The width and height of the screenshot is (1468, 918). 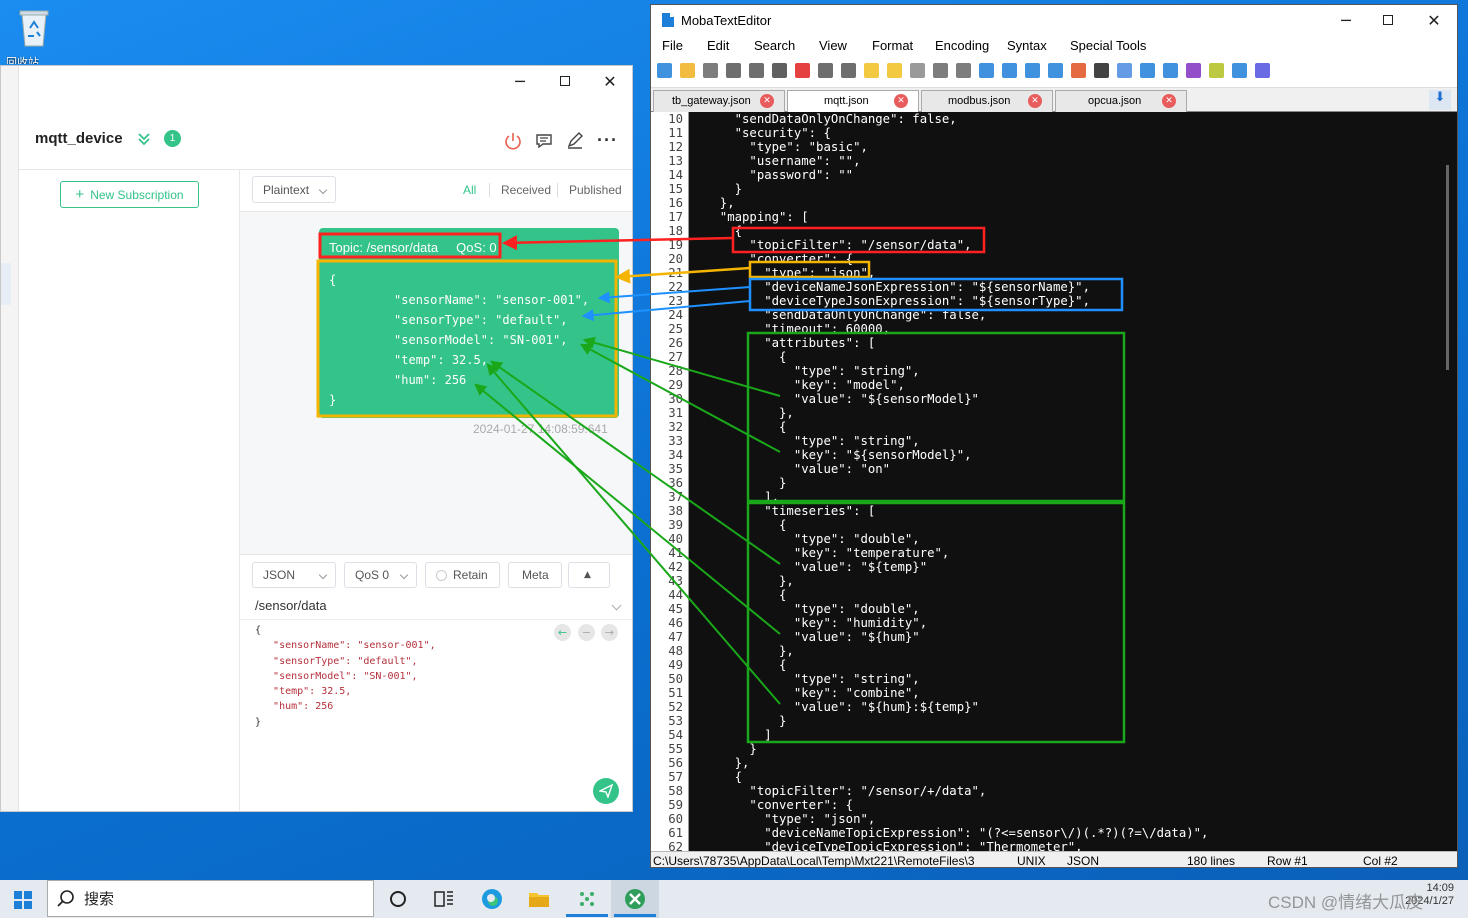 What do you see at coordinates (492, 899) in the screenshot?
I see `edge-browser-icon` at bounding box center [492, 899].